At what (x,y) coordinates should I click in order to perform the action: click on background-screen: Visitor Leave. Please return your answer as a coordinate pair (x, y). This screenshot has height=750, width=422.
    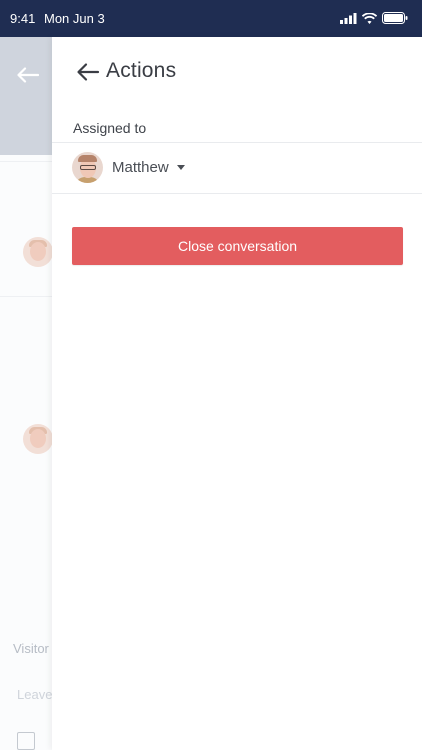
    Looking at the image, I should click on (26, 393).